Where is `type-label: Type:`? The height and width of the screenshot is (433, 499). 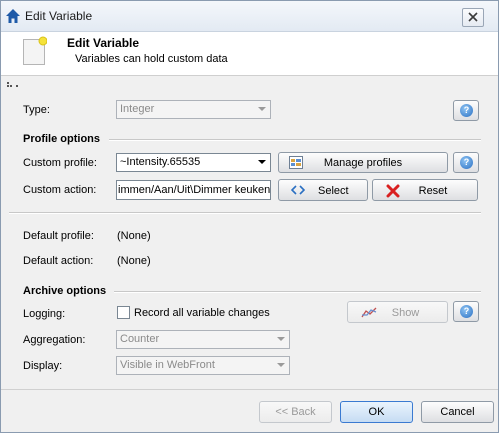
type-label: Type: is located at coordinates (36, 110).